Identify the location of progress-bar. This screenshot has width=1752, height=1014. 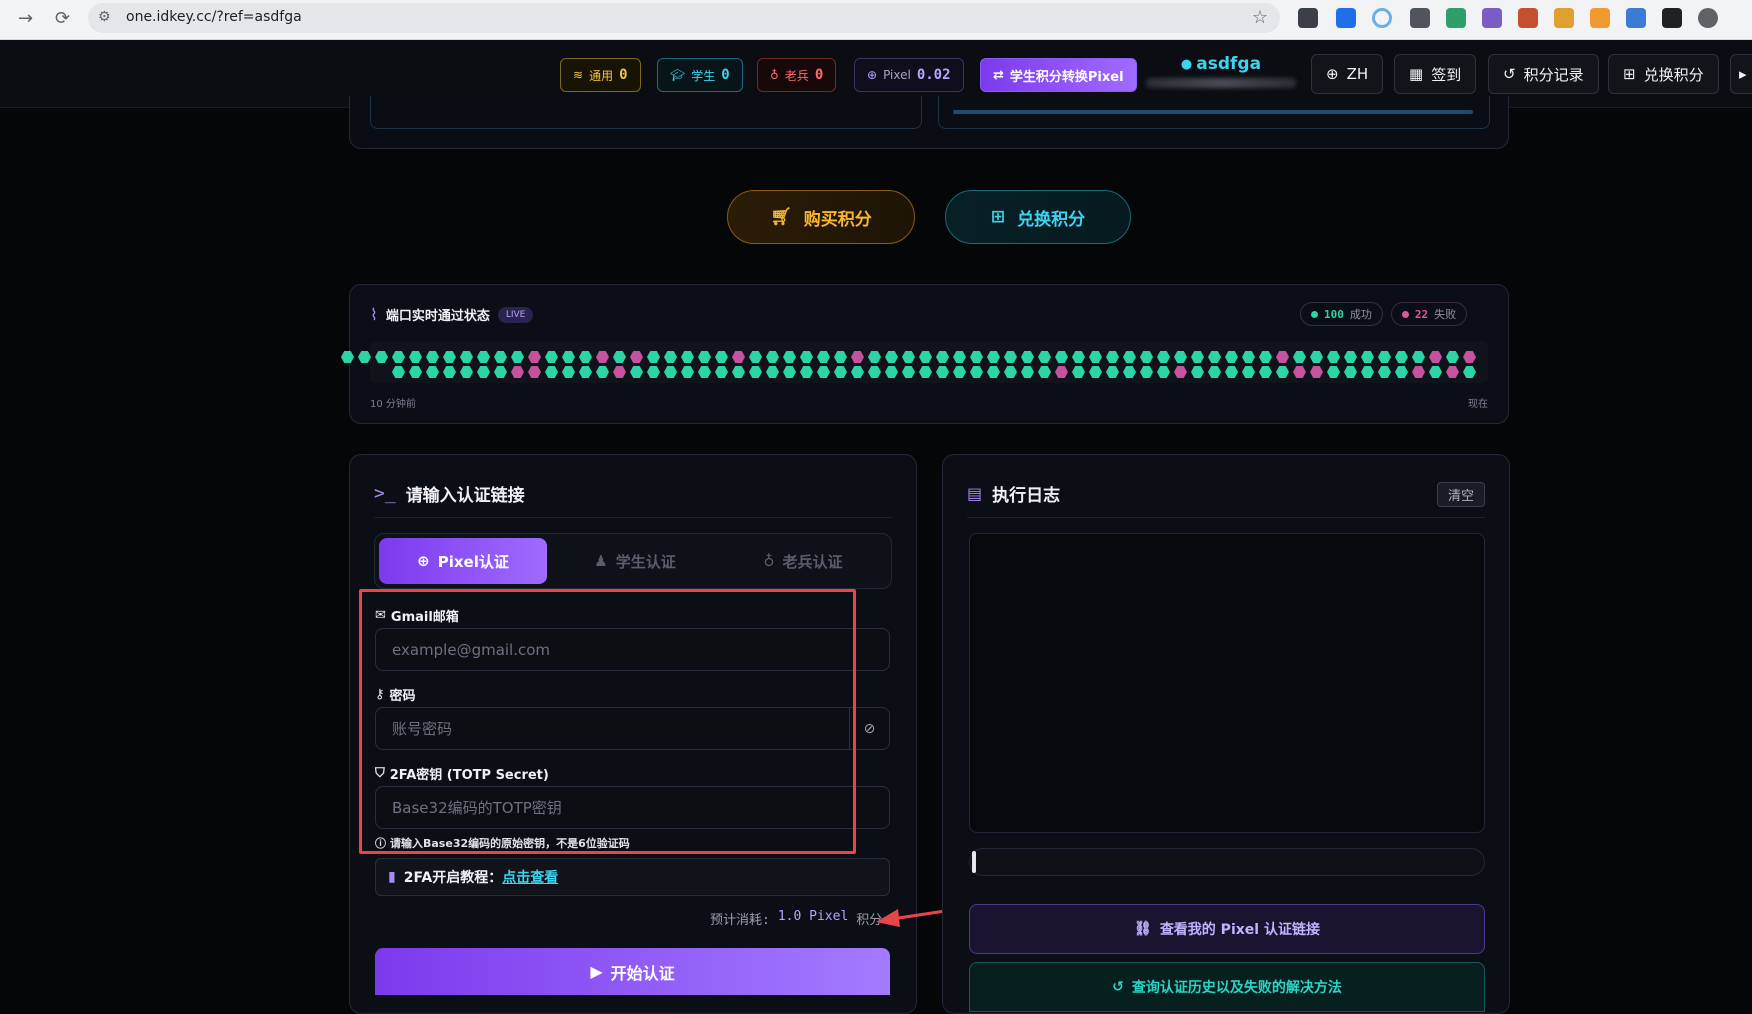
(1227, 862).